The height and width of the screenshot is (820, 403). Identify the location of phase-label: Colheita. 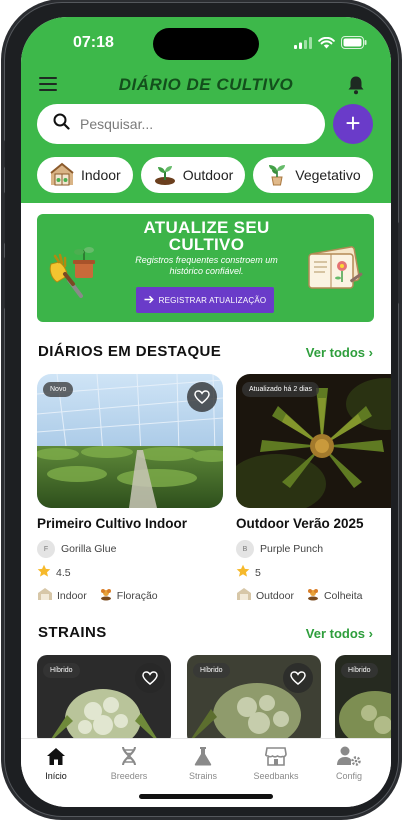
(343, 595).